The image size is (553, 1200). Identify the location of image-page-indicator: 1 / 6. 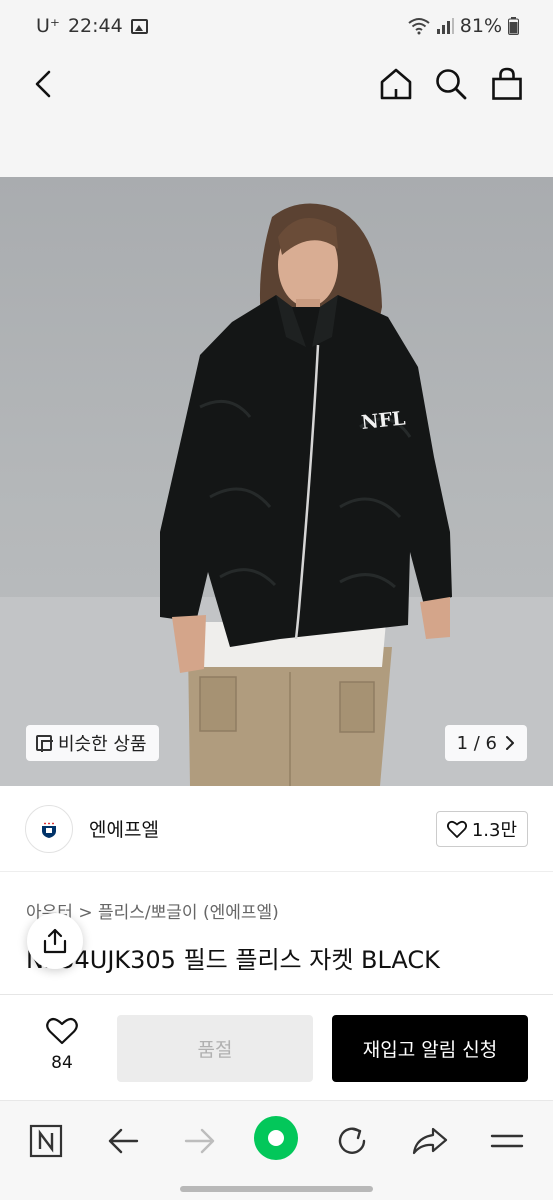
(485, 743).